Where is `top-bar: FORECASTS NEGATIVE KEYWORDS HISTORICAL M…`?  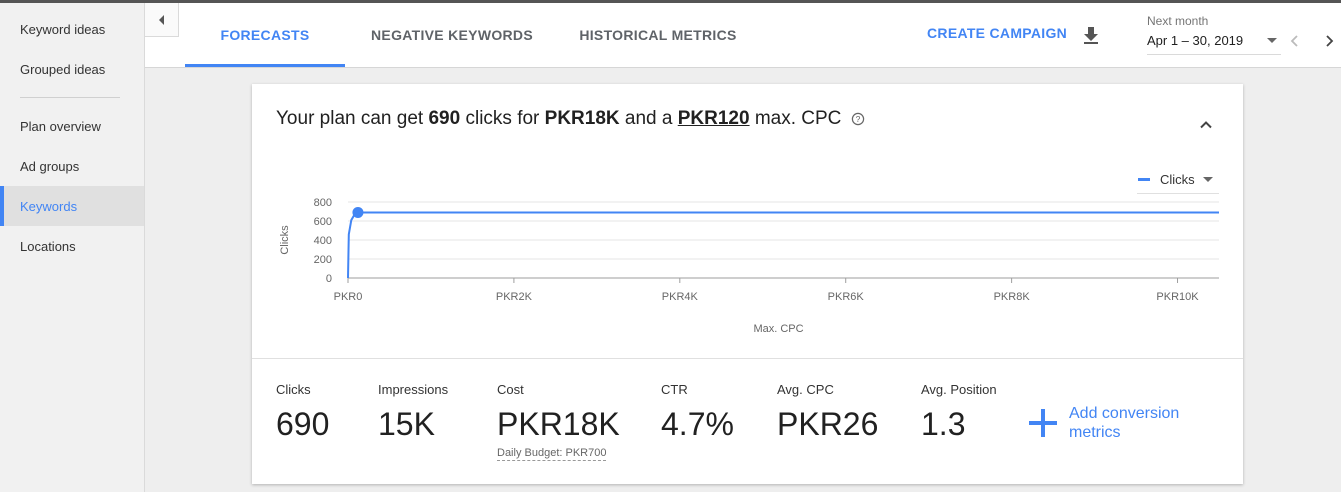
top-bar: FORECASTS NEGATIVE KEYWORDS HISTORICAL M… is located at coordinates (743, 35).